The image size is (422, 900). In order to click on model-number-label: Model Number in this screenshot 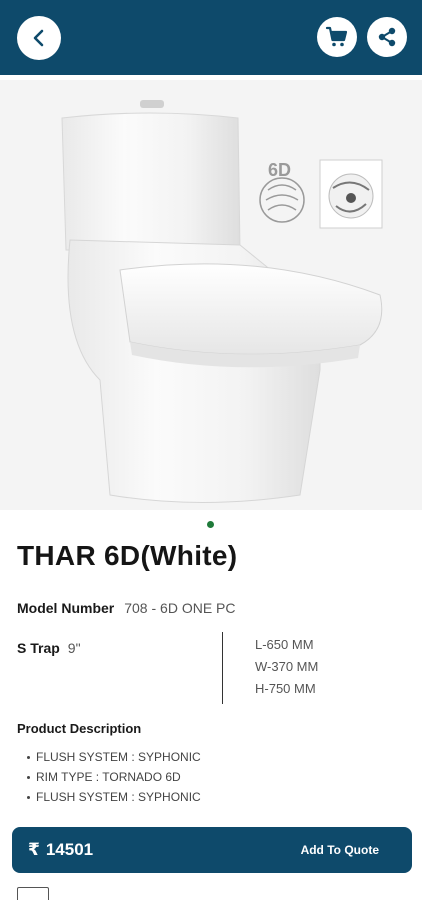, I will do `click(66, 608)`.